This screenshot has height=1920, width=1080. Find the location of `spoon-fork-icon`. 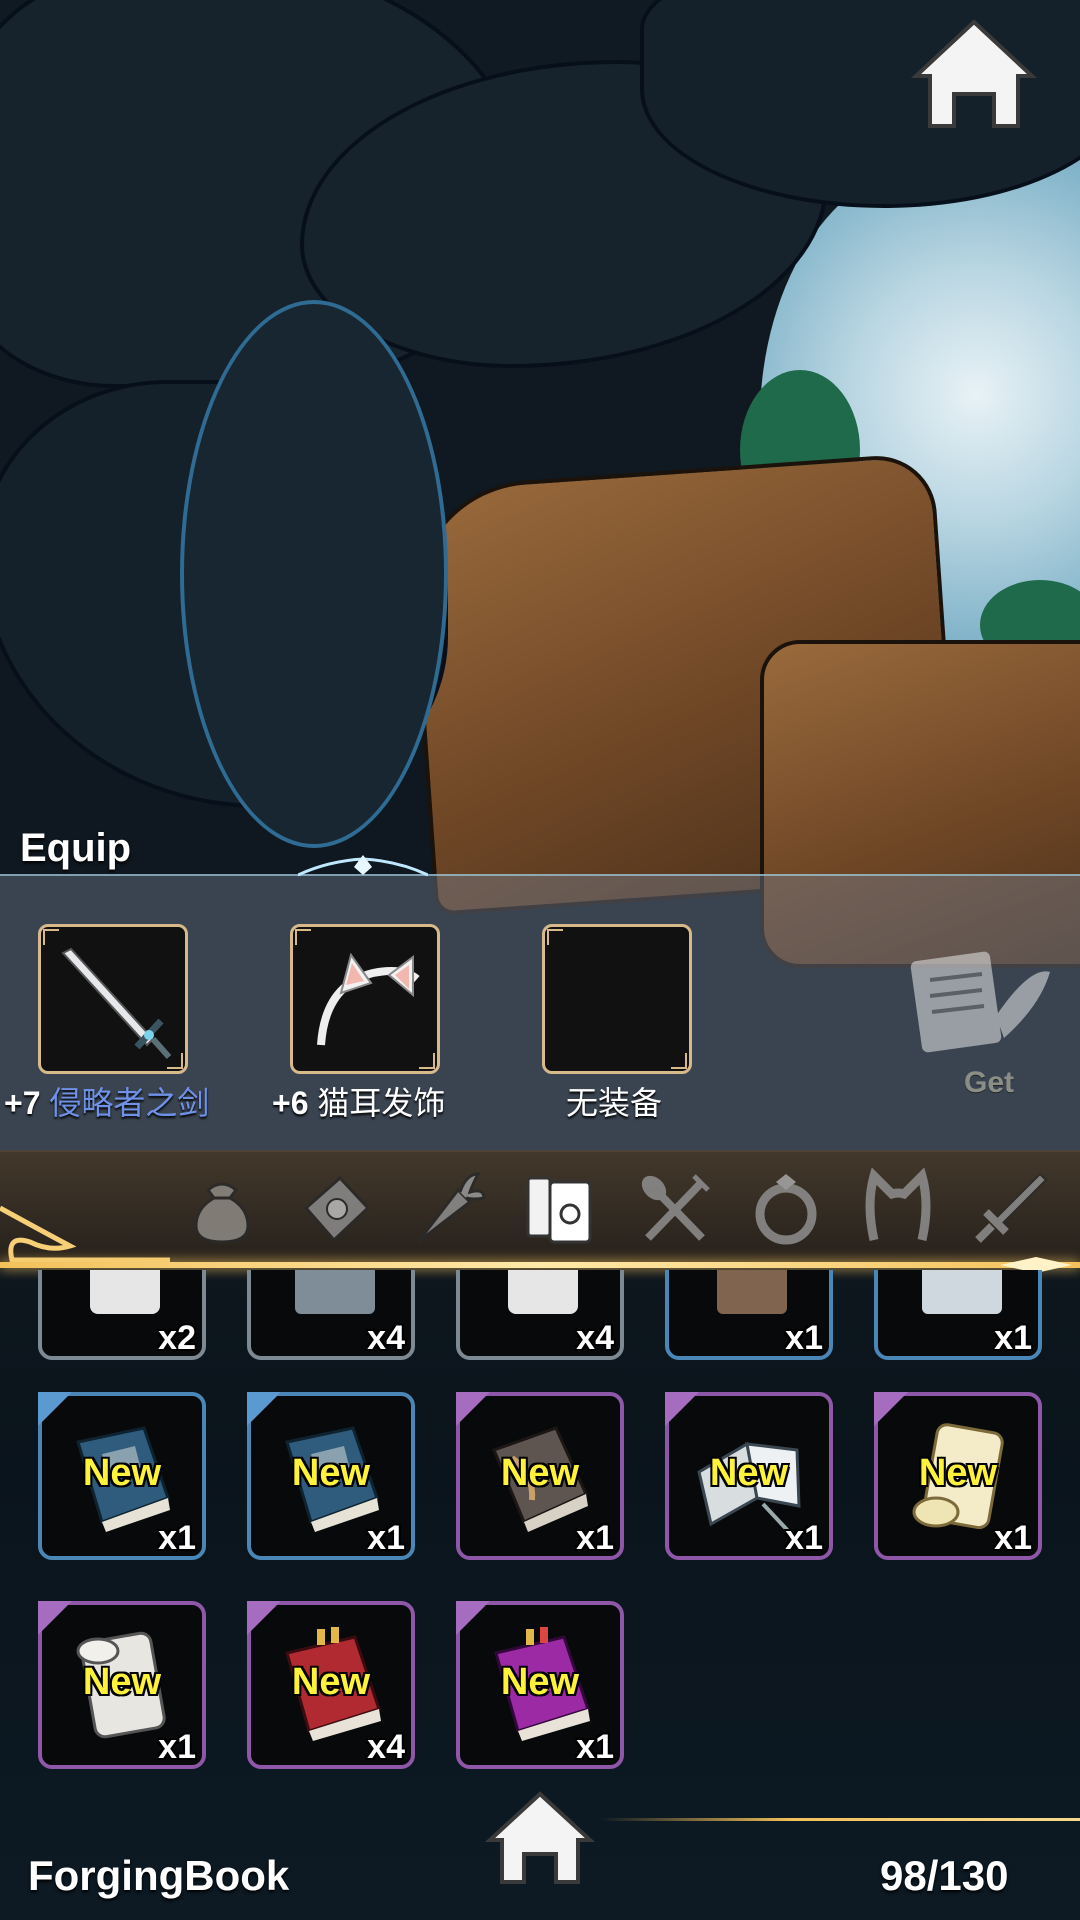

spoon-fork-icon is located at coordinates (674, 1208).